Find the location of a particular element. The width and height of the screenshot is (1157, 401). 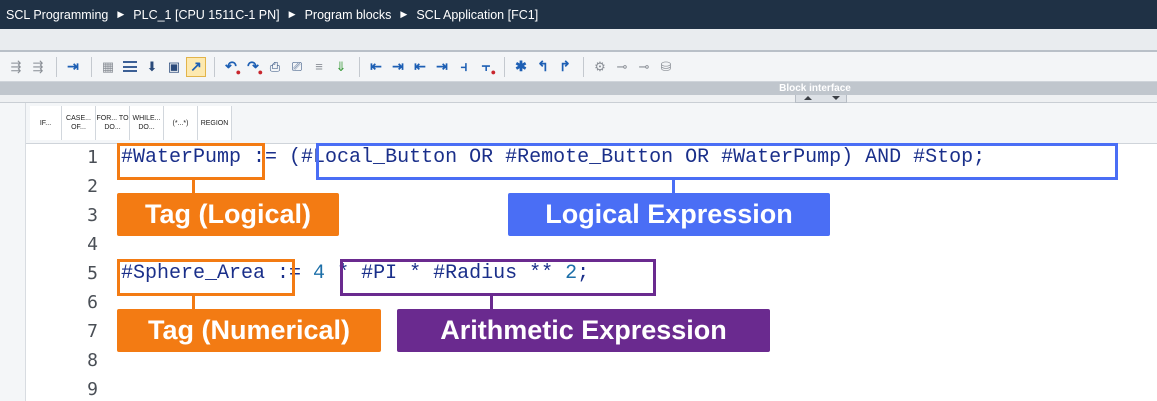

clear-bookmark-icon: ⇥ is located at coordinates (442, 67).